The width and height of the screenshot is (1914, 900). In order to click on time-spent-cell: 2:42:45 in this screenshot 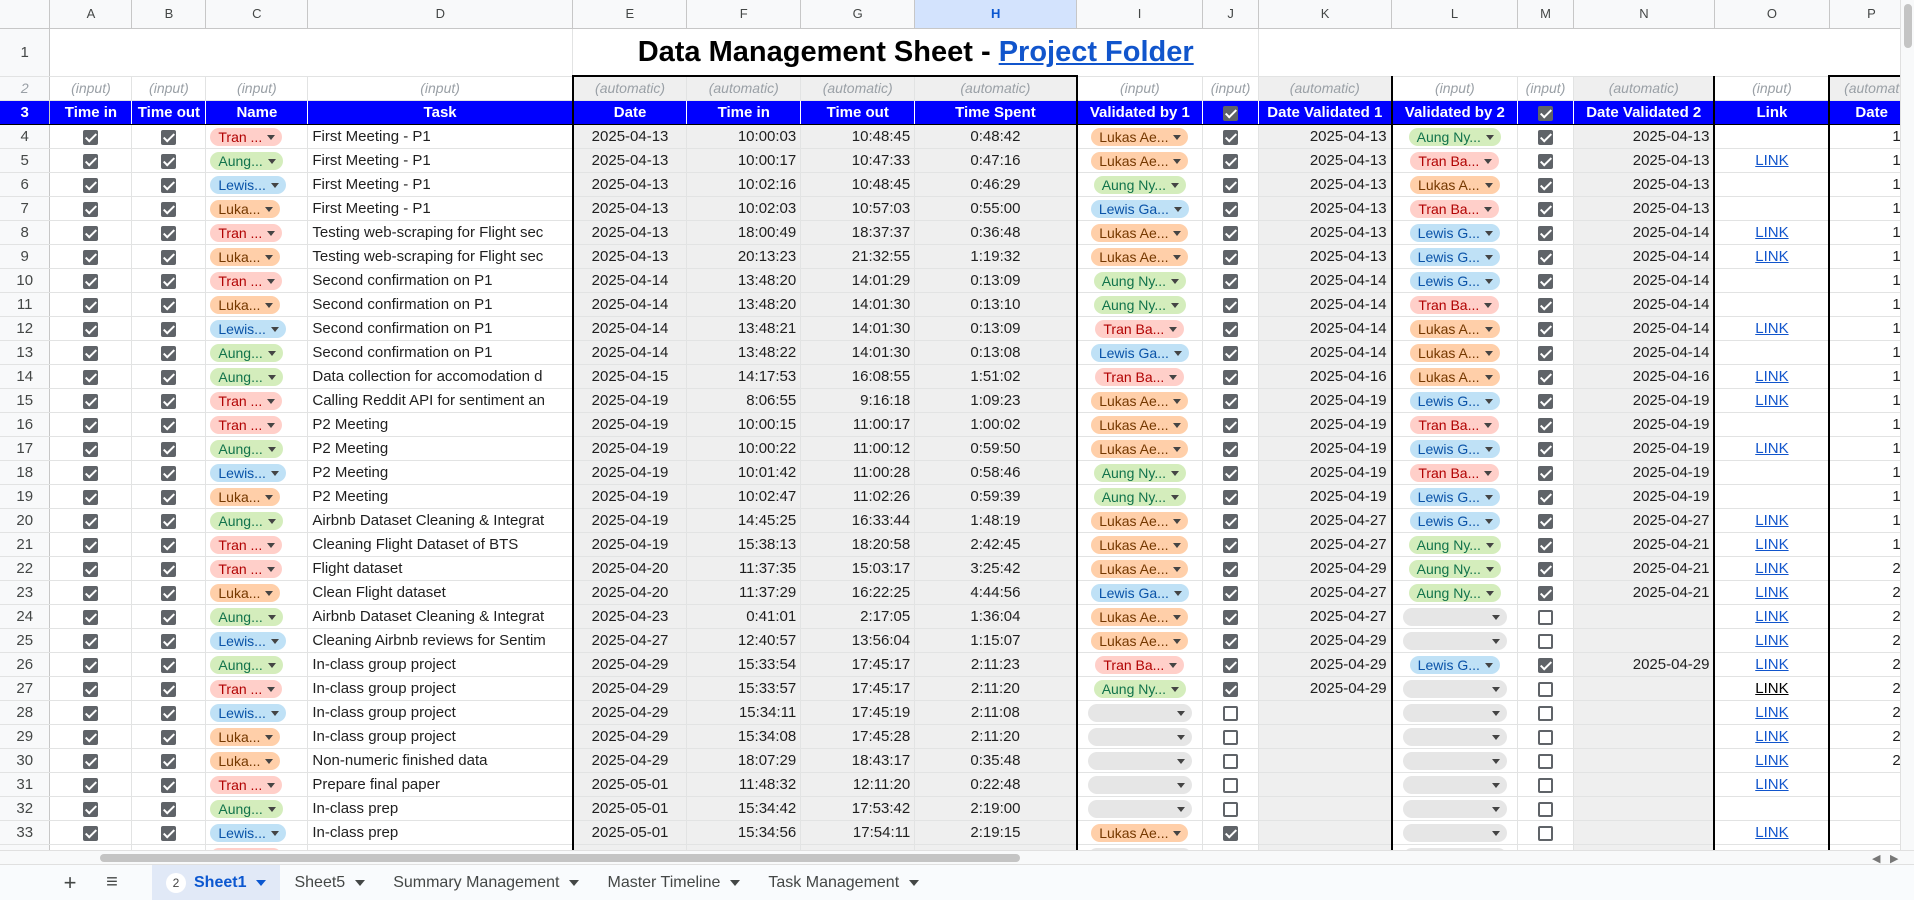, I will do `click(996, 544)`.